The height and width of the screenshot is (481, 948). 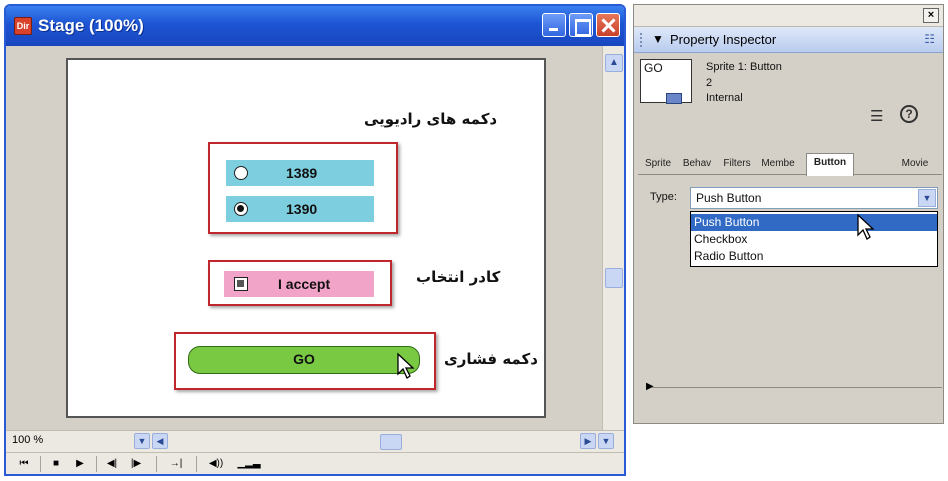 I want to click on volume-slider-icon: ▁▂▃, so click(x=249, y=464).